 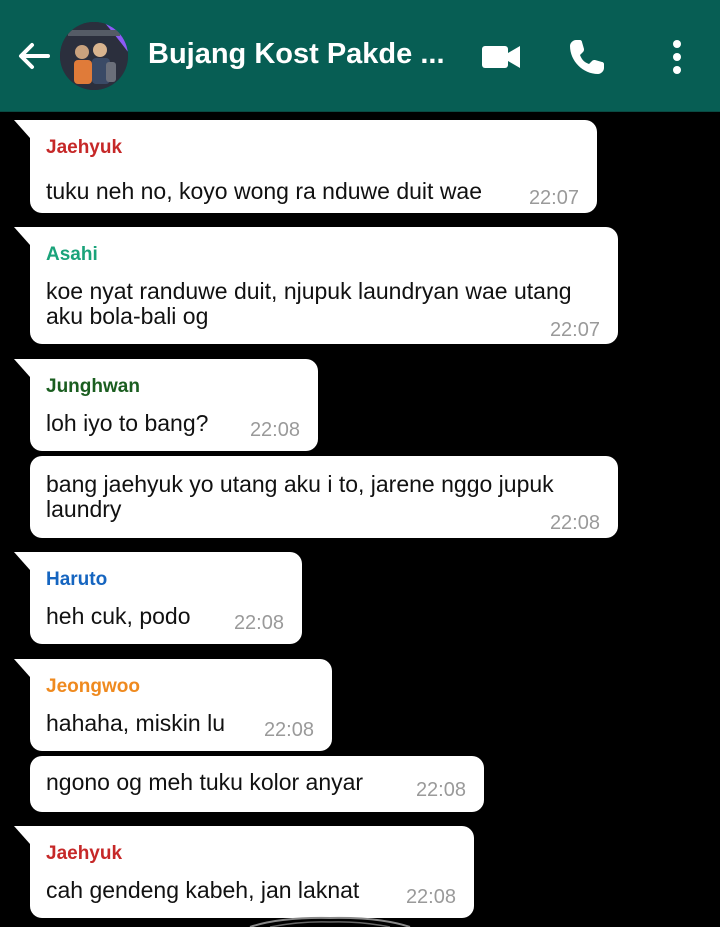 I want to click on message-bubble: Junghwan loh iyo to bang? 22:08, so click(x=166, y=405).